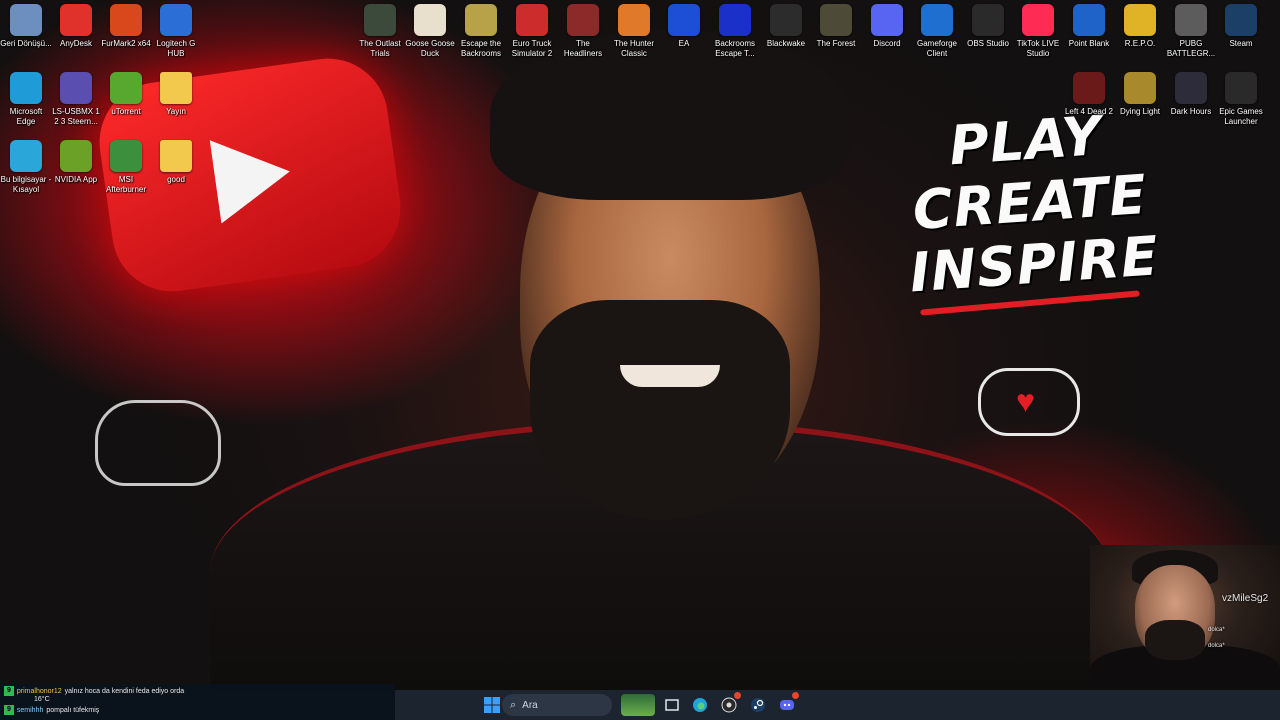  What do you see at coordinates (26, 167) in the screenshot?
I see `desktop-icon-this-pc: Bu bilgisayar - Kısayol` at bounding box center [26, 167].